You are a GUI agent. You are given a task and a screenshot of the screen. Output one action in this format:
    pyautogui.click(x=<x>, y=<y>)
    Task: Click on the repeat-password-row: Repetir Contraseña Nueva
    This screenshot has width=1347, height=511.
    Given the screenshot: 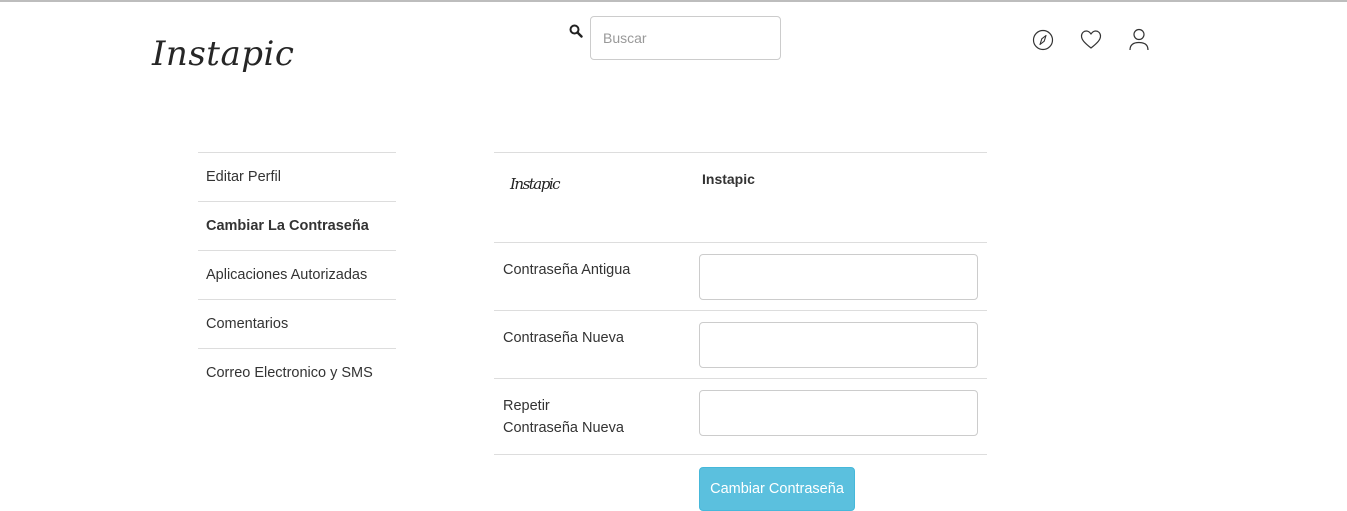 What is the action you would take?
    pyautogui.click(x=740, y=416)
    